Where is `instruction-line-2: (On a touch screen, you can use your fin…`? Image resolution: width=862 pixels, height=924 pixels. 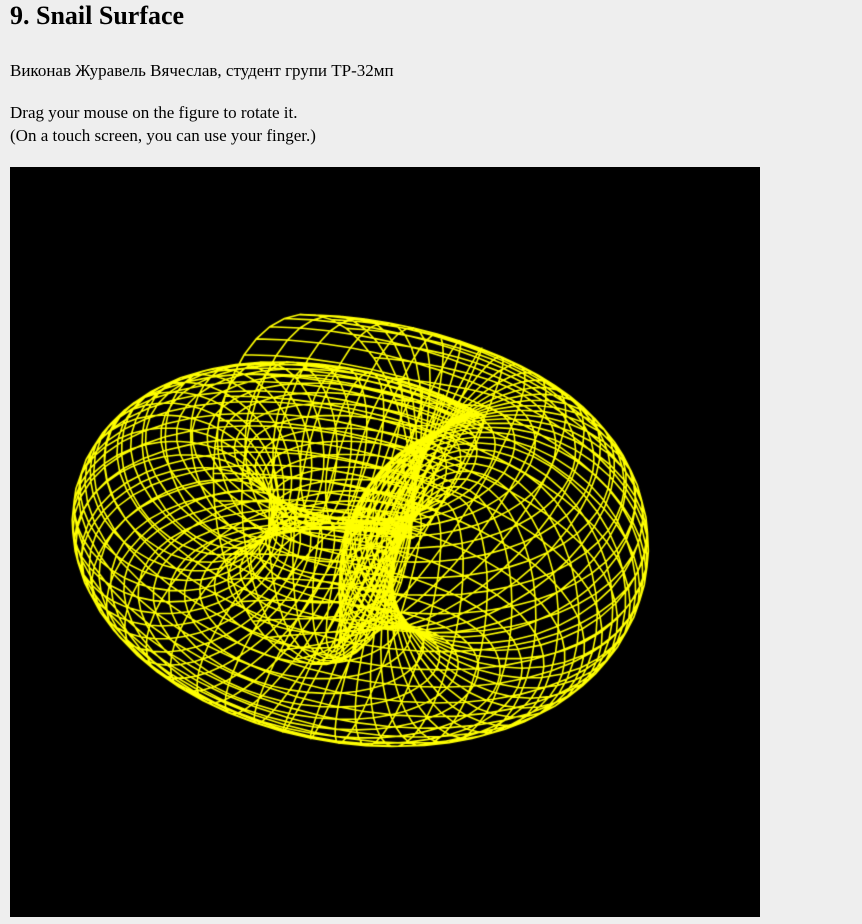 instruction-line-2: (On a touch screen, you can use your fin… is located at coordinates (163, 135).